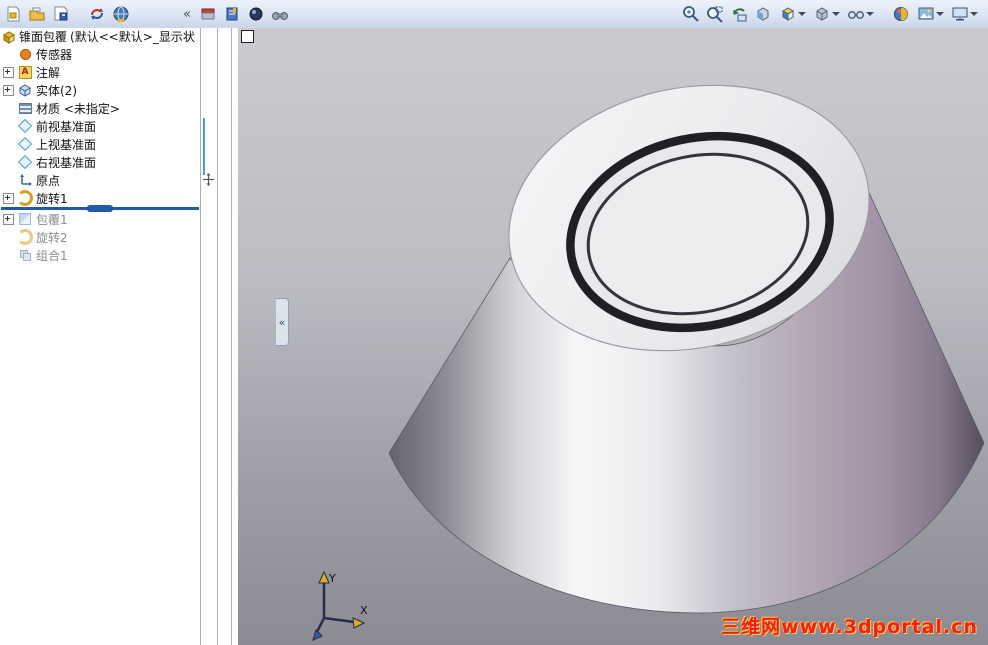  Describe the element at coordinates (100, 255) in the screenshot. I see `tree-item-combine1: 组合1` at that location.